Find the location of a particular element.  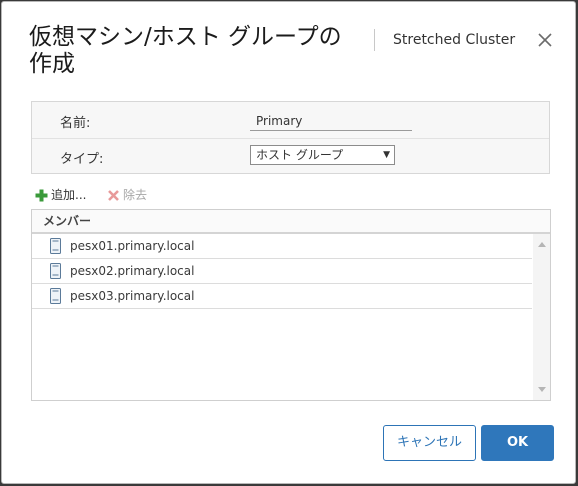

remove-member-button: 除去 is located at coordinates (127, 195).